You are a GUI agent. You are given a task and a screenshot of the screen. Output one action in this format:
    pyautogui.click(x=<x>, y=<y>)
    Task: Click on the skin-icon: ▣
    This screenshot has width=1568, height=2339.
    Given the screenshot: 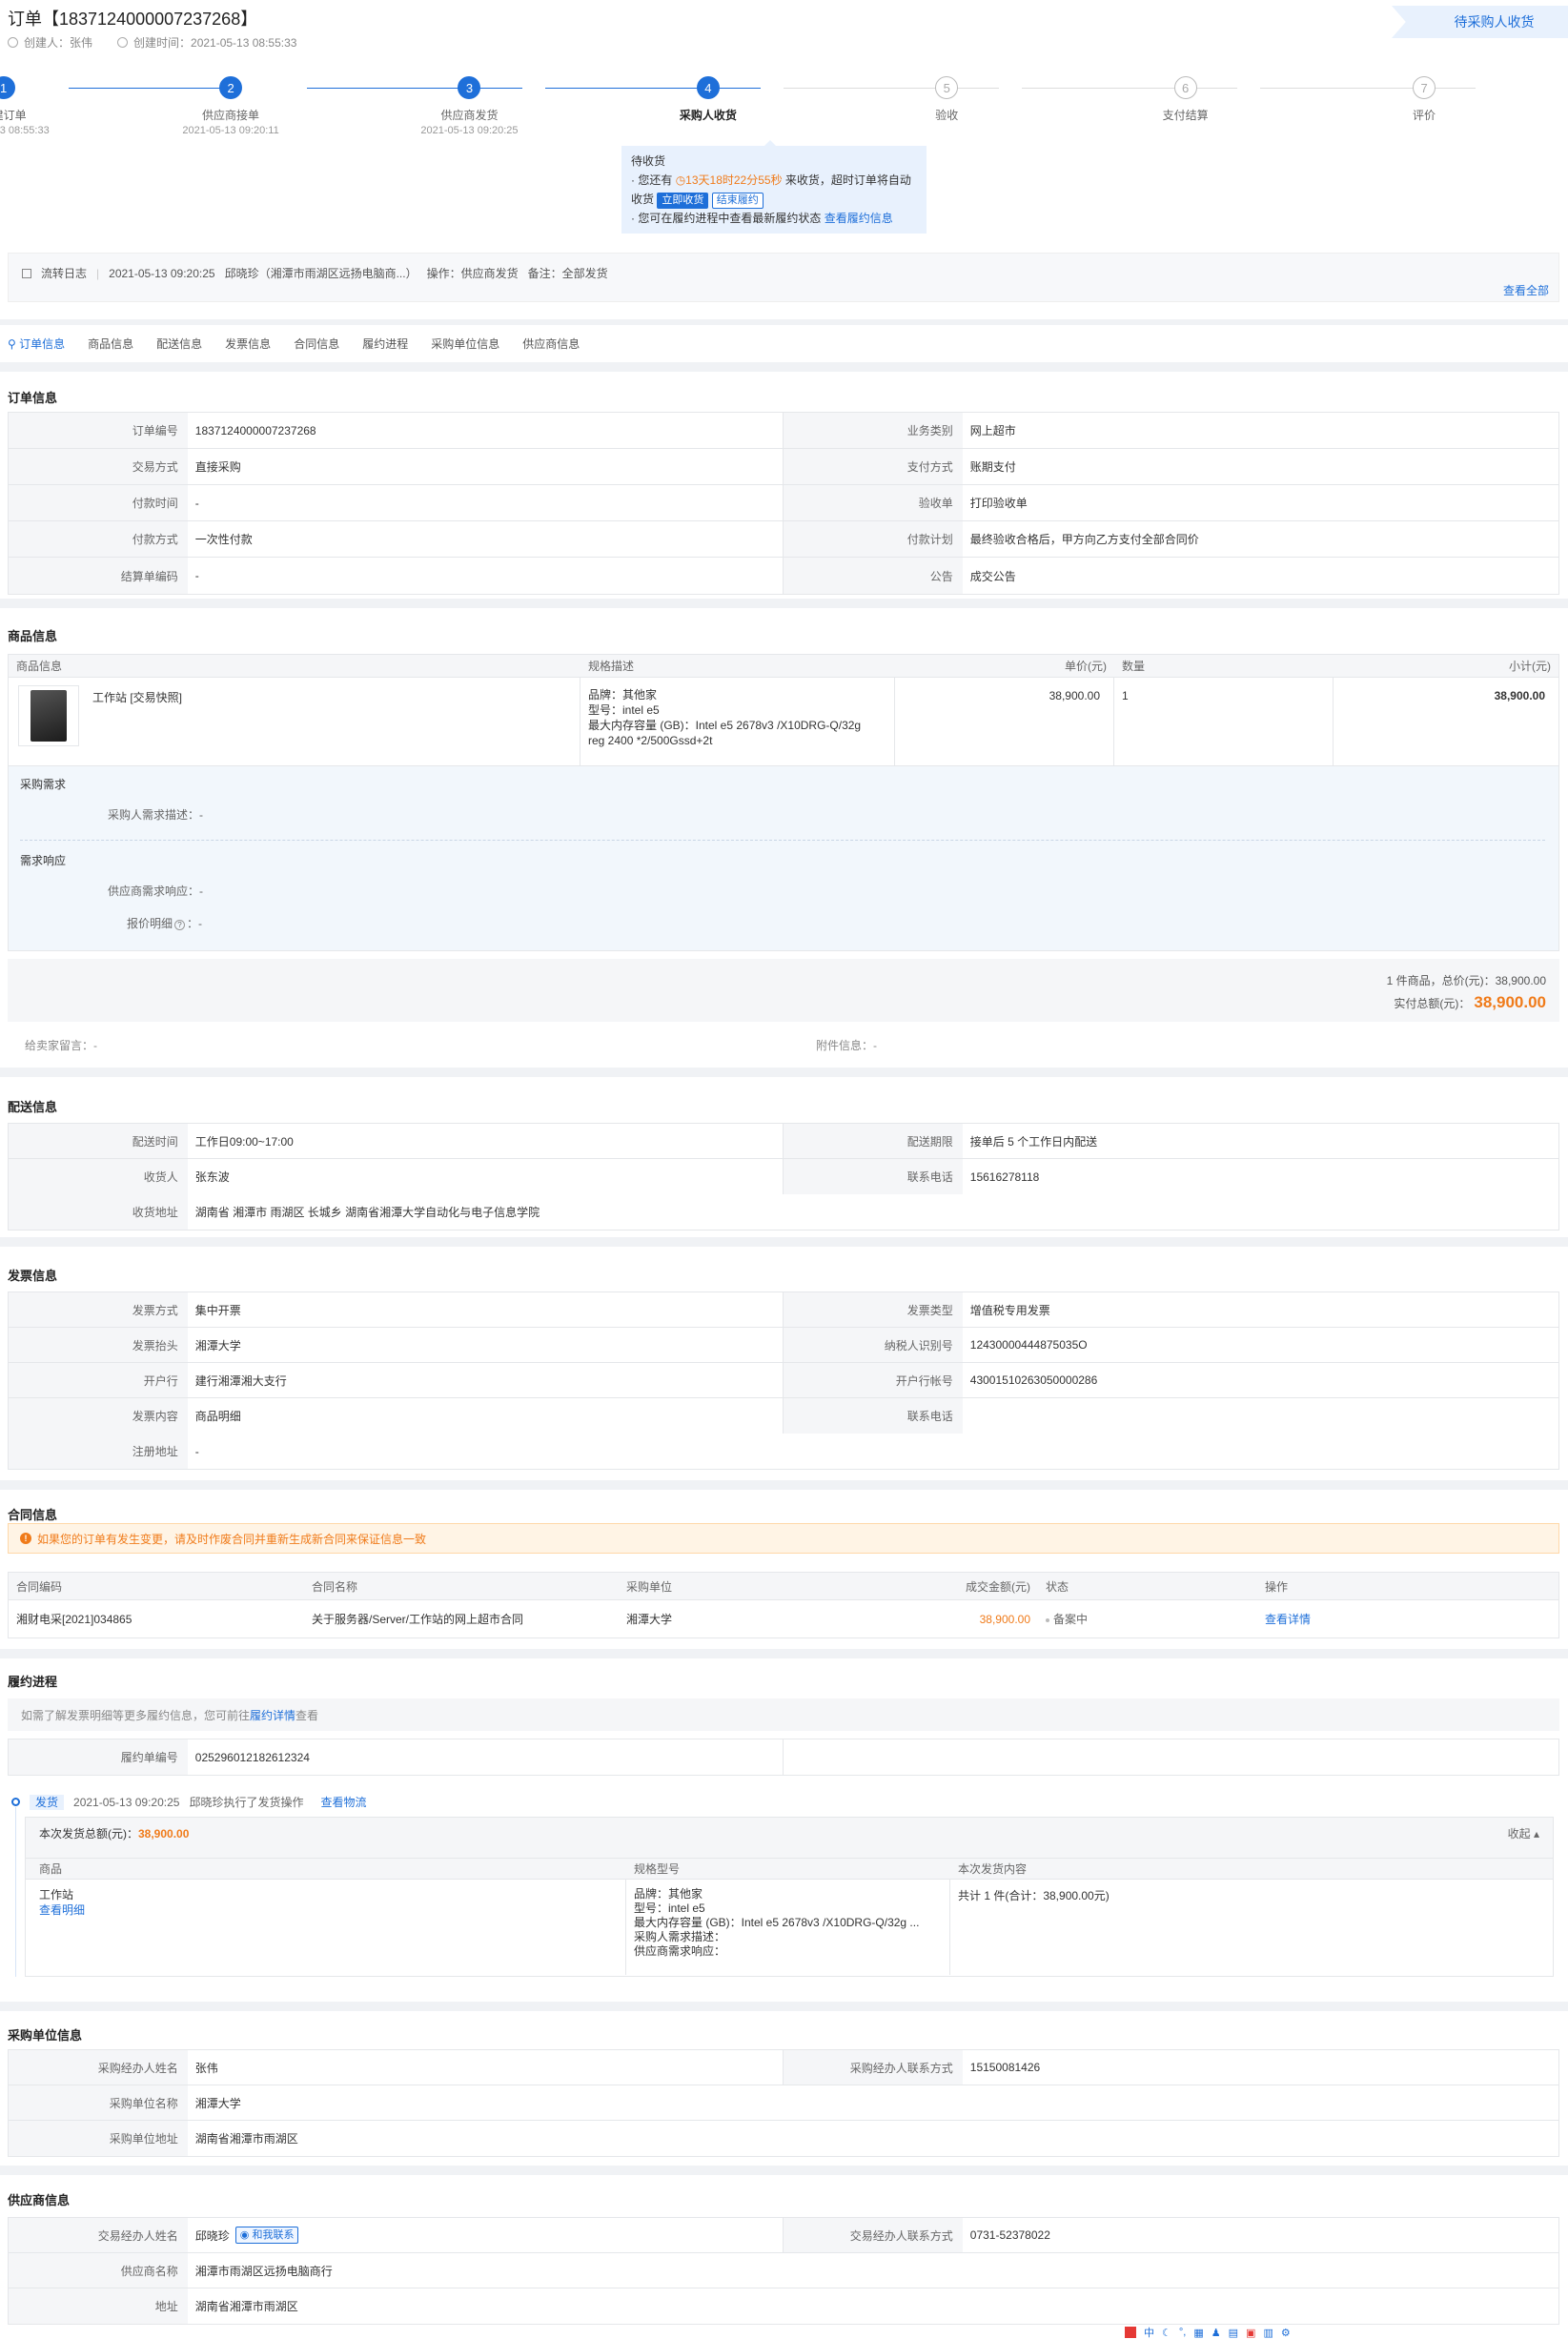 What is the action you would take?
    pyautogui.click(x=1250, y=2333)
    